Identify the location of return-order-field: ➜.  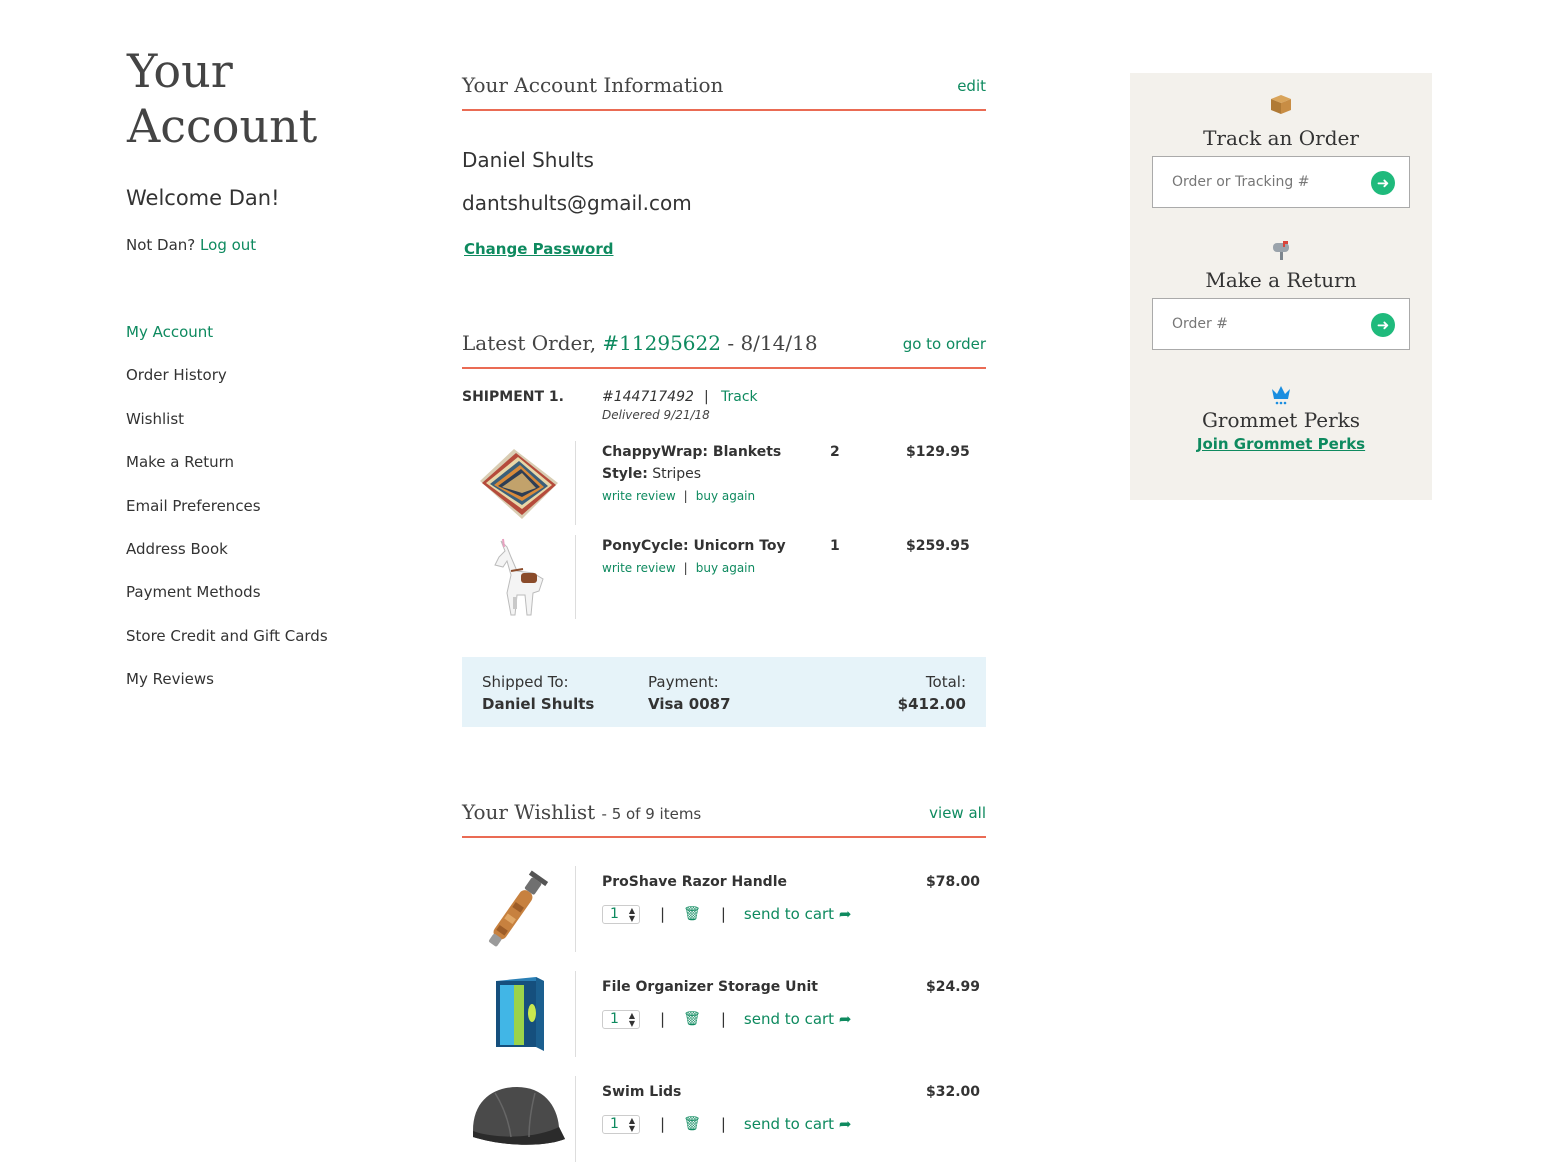
(1281, 324).